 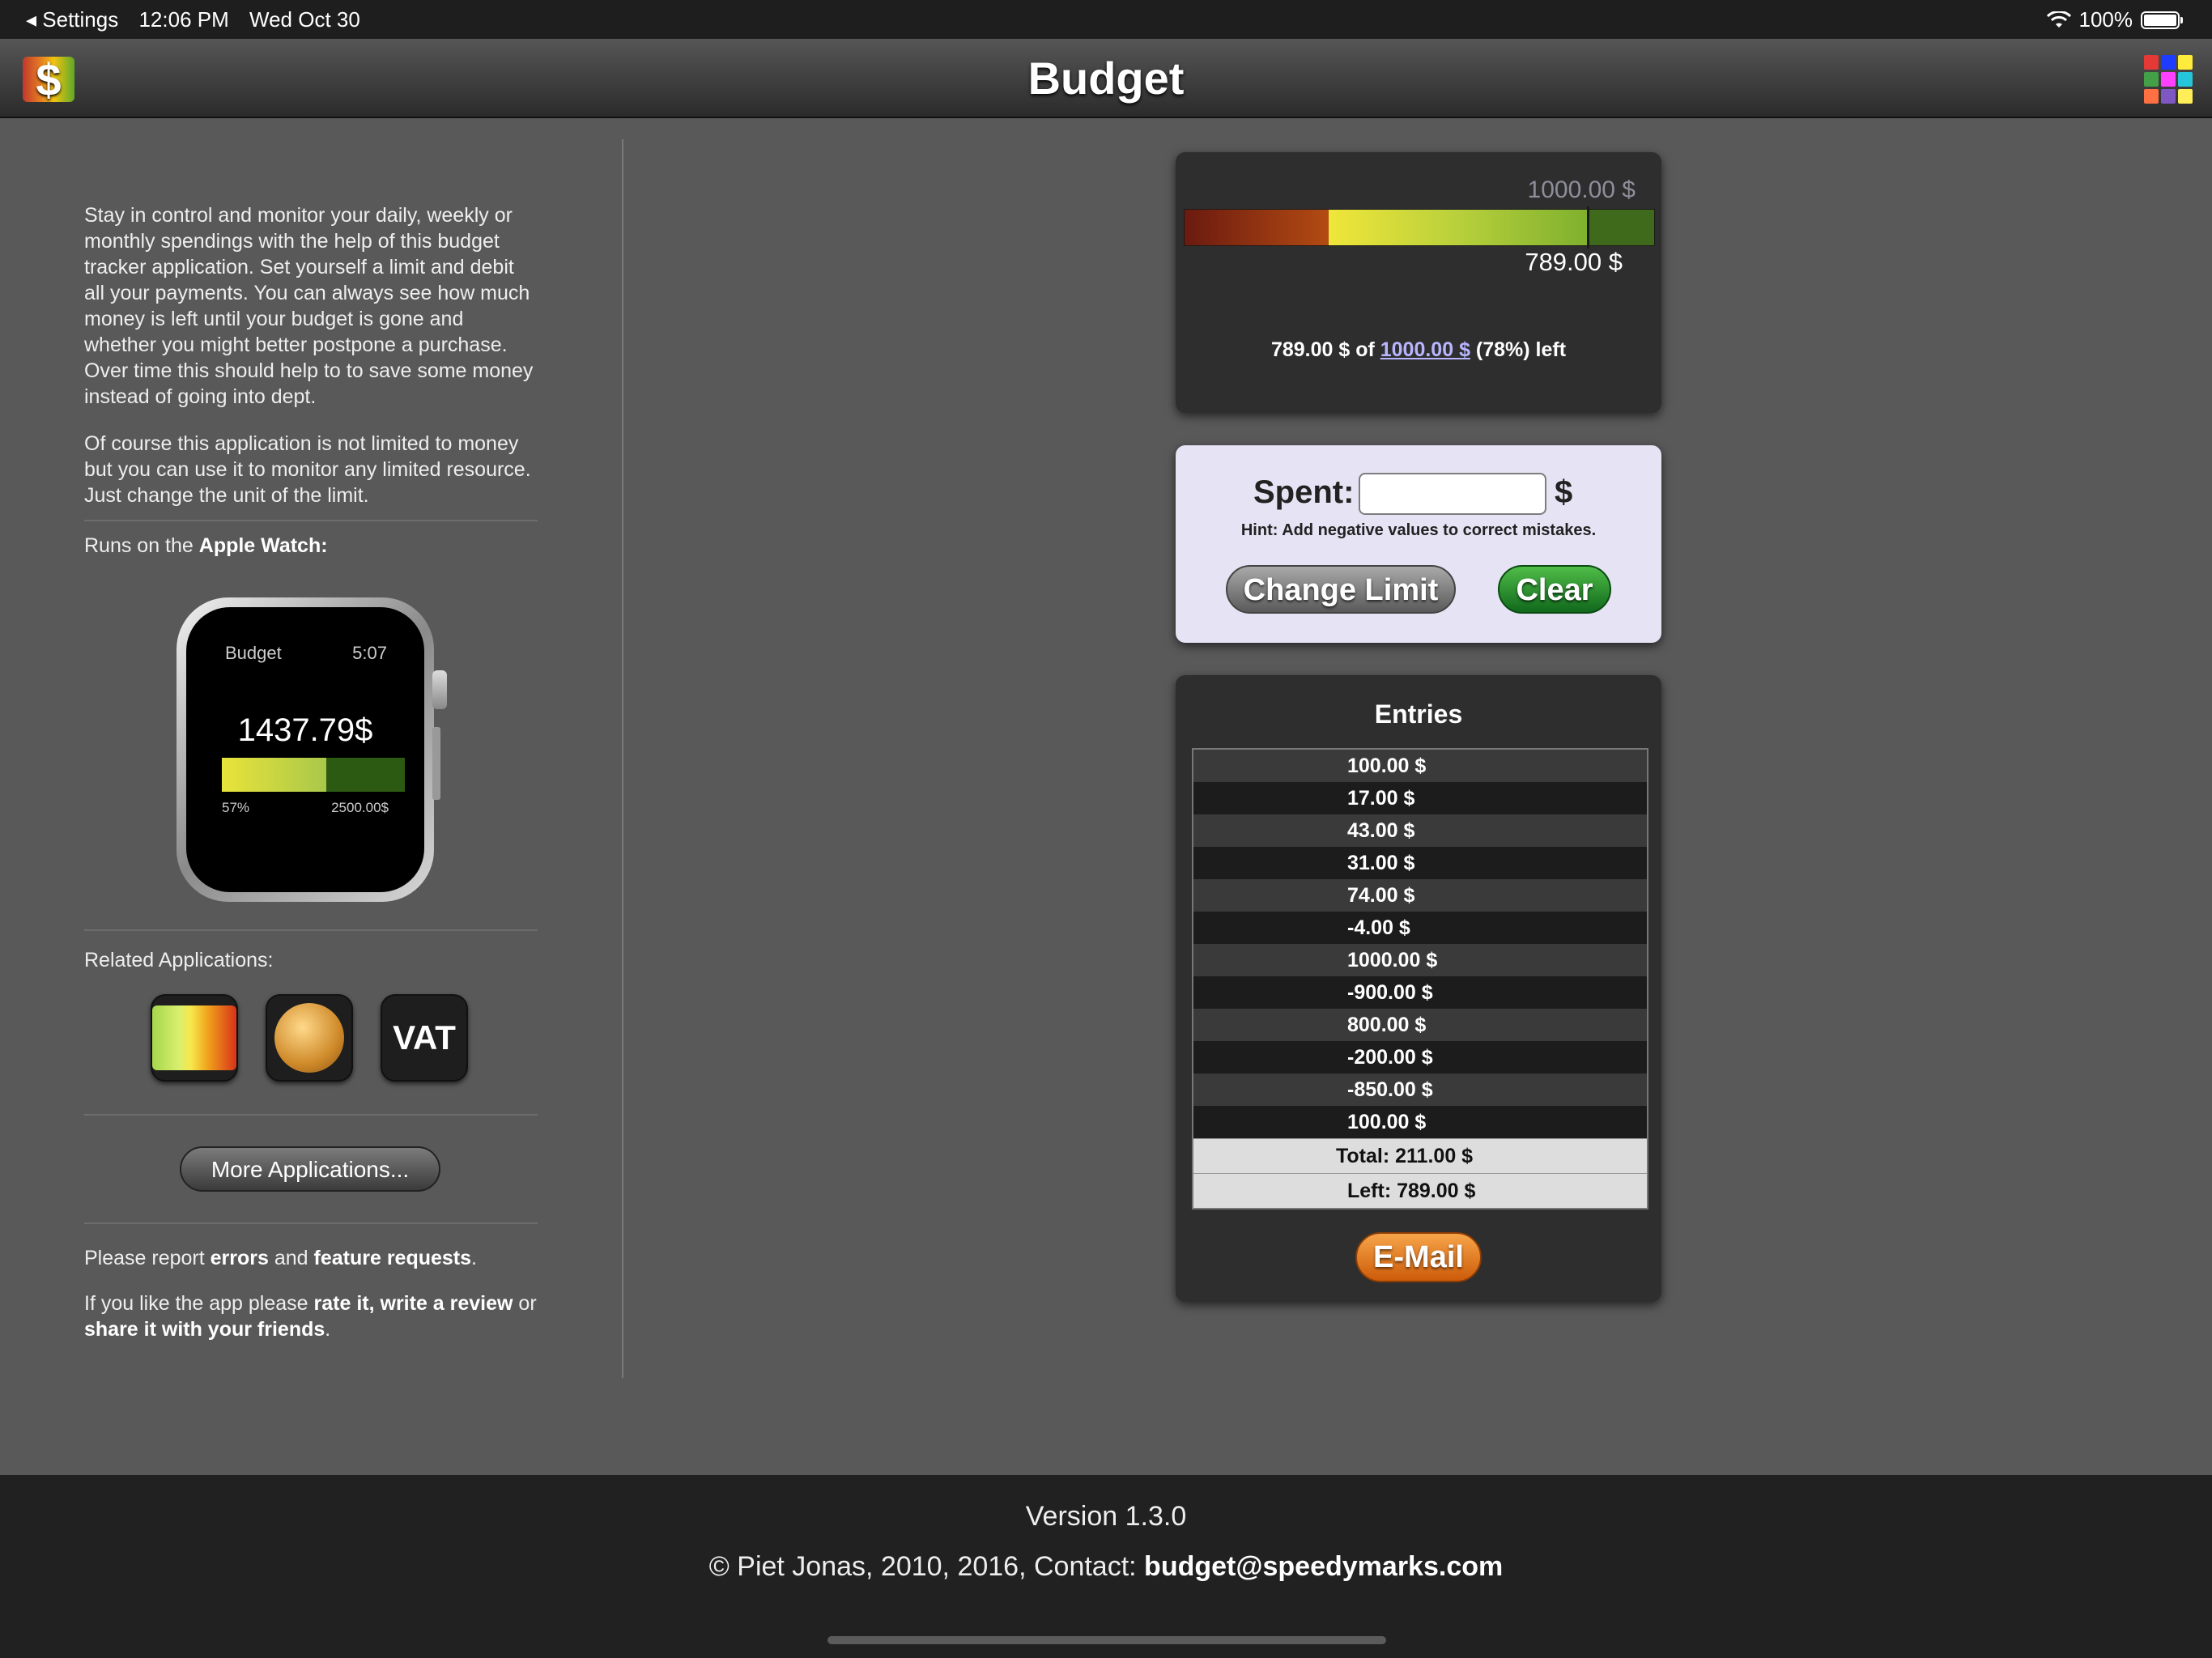 What do you see at coordinates (1419, 714) in the screenshot?
I see `entries-title: Entries` at bounding box center [1419, 714].